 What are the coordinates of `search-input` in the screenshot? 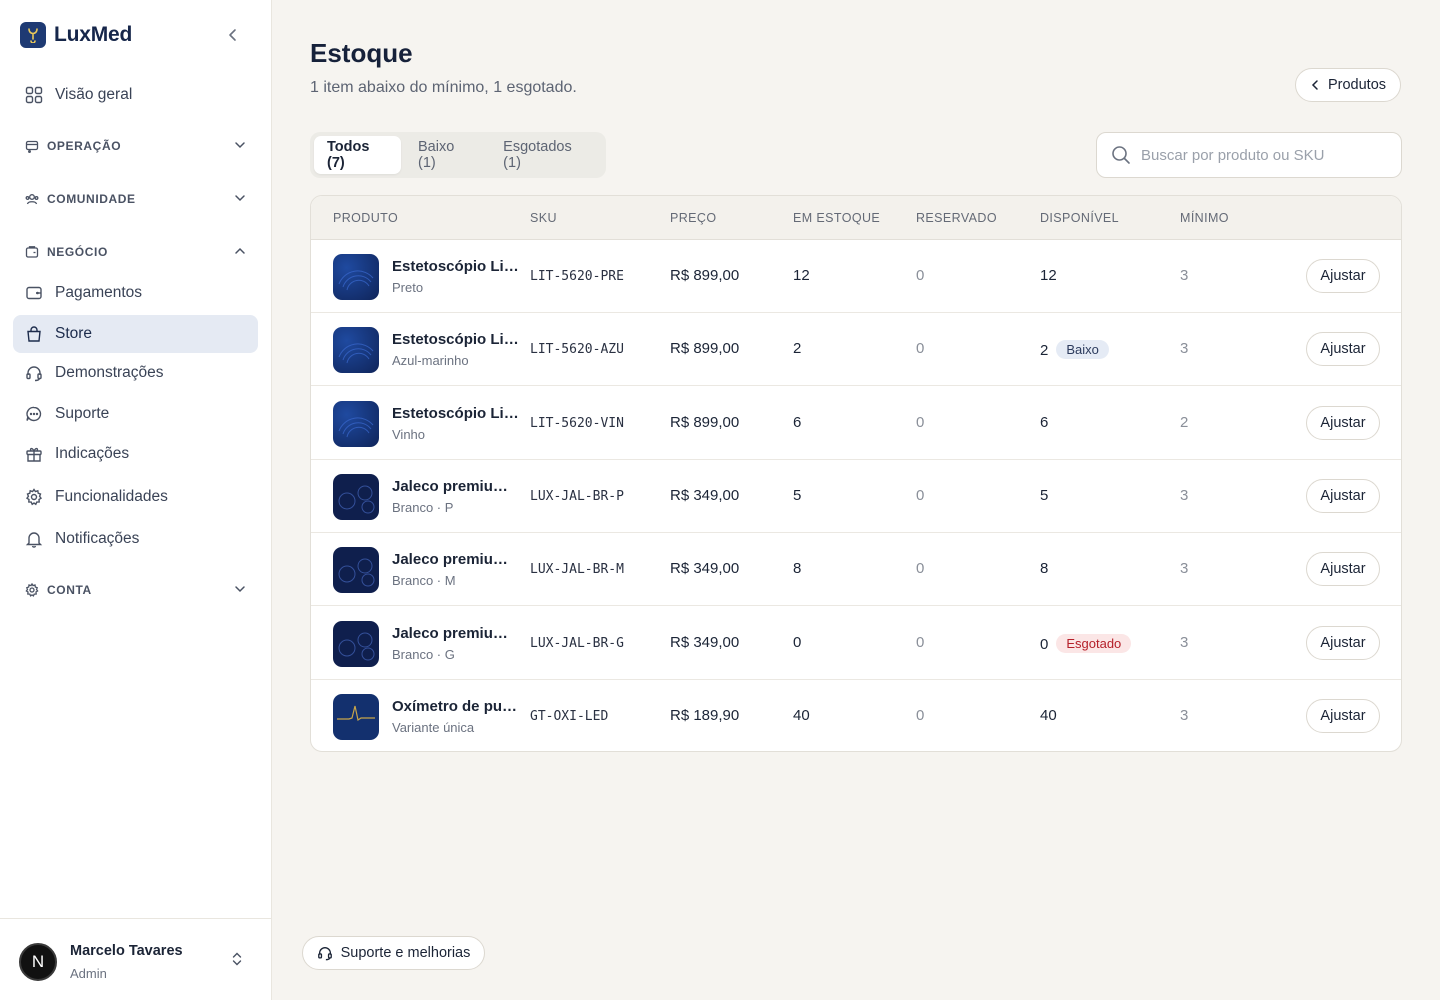 It's located at (1261, 155).